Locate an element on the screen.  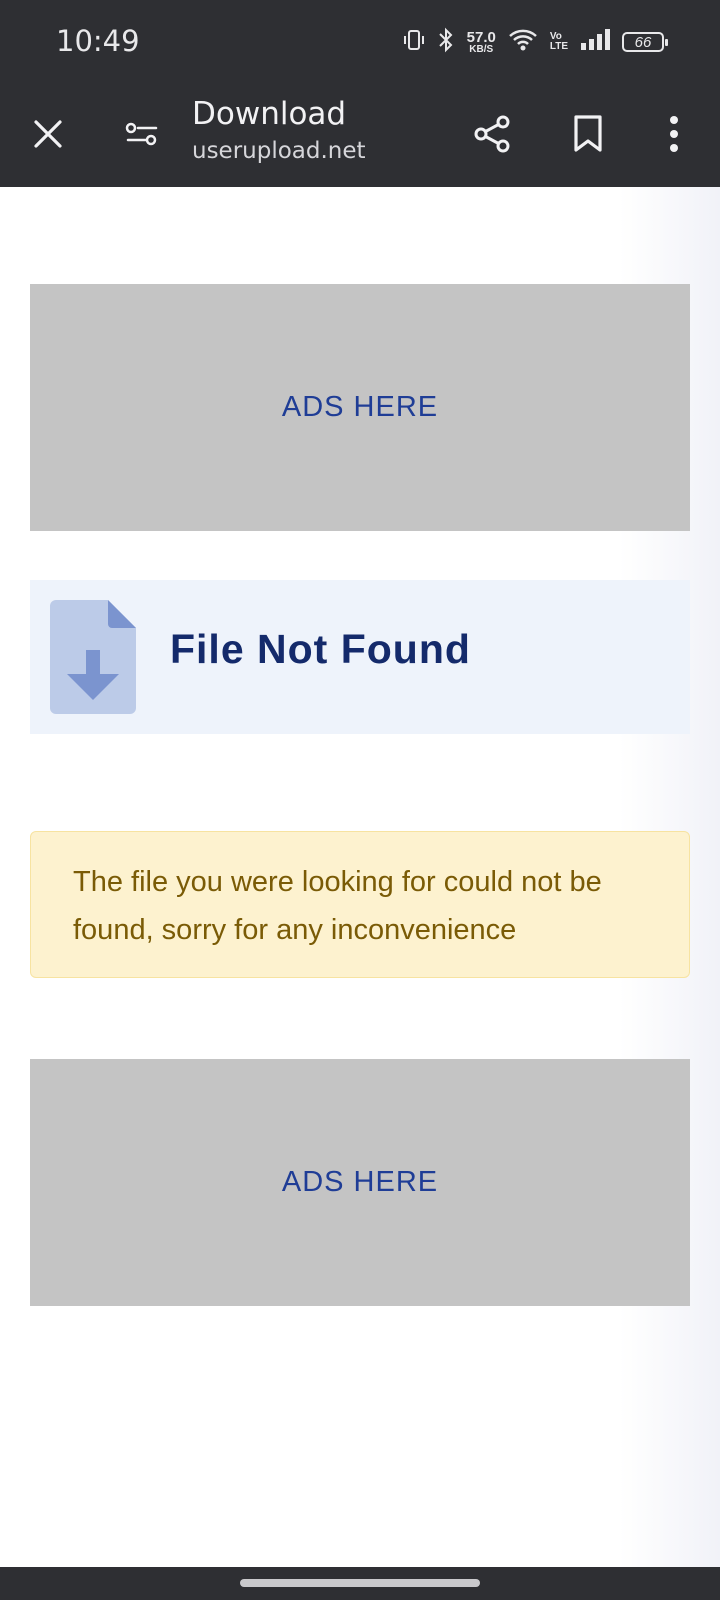
more-options-button is located at coordinates (674, 134).